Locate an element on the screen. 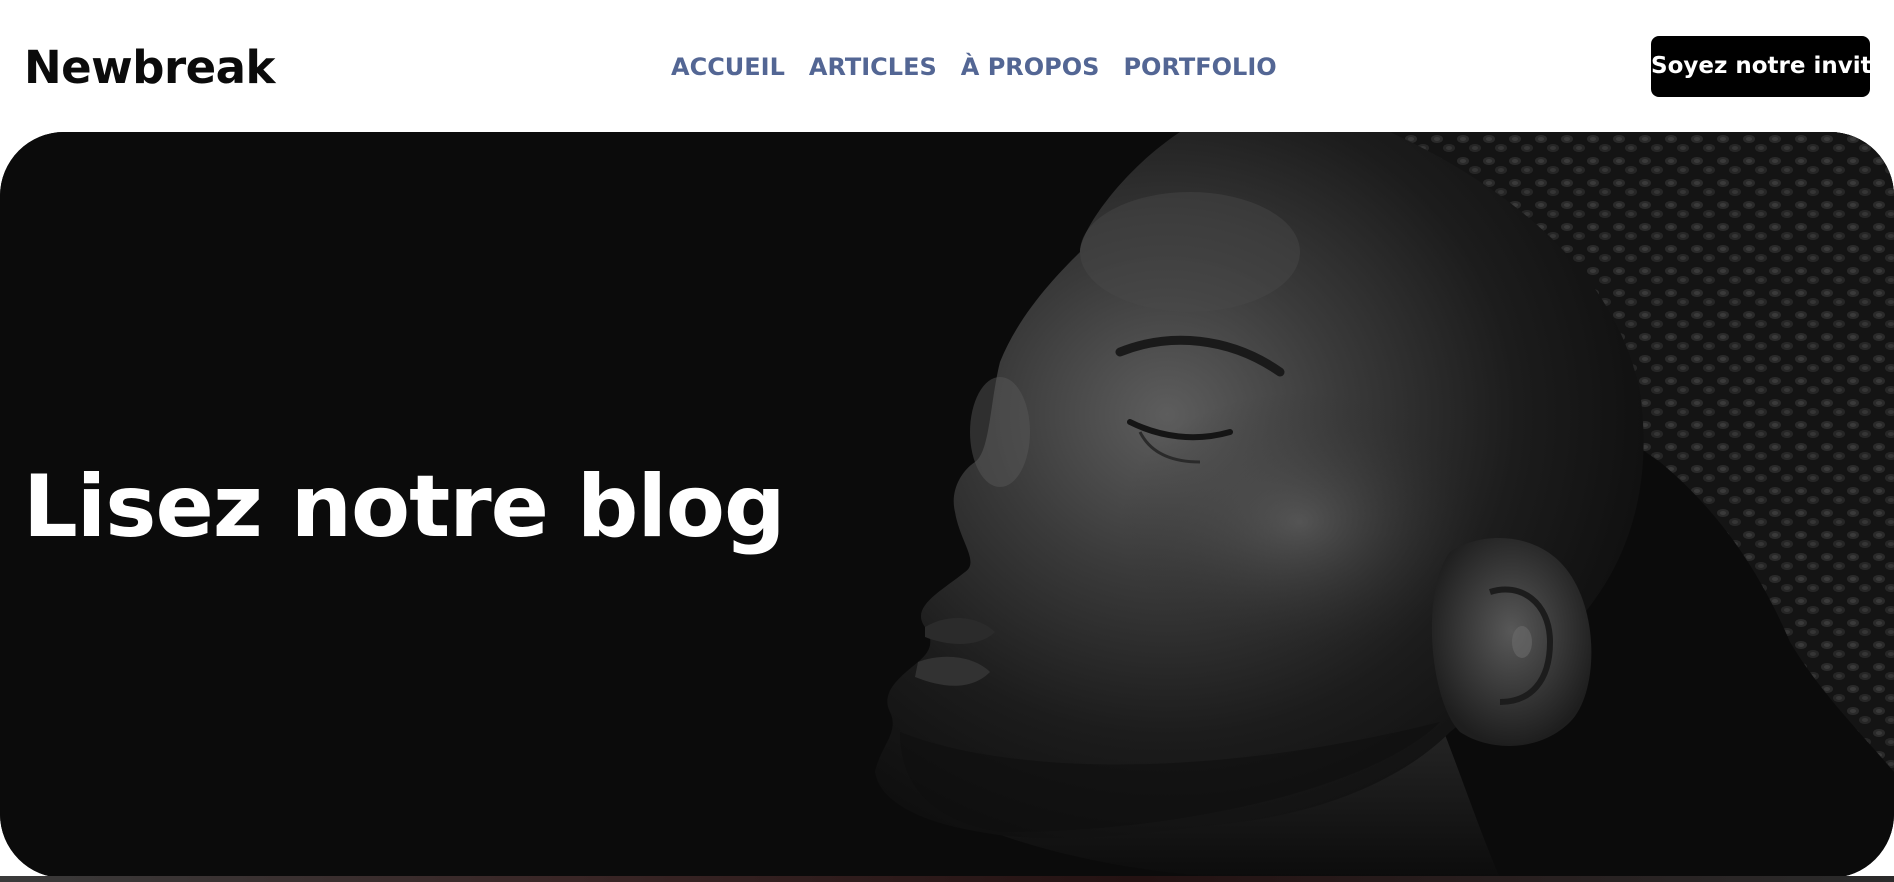 The image size is (1894, 882). hero-title: Lisez notre blog is located at coordinates (404, 507).